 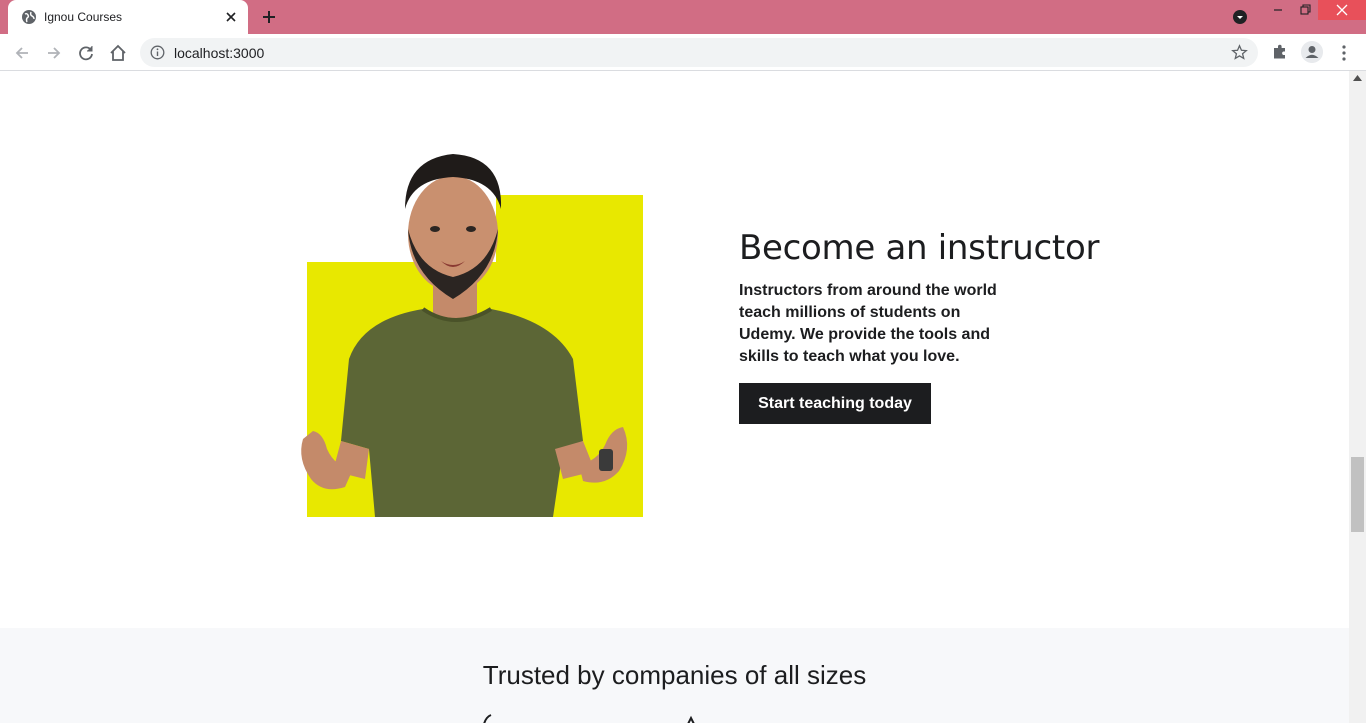 I want to click on tab-title: Ignou Courses, so click(x=83, y=17).